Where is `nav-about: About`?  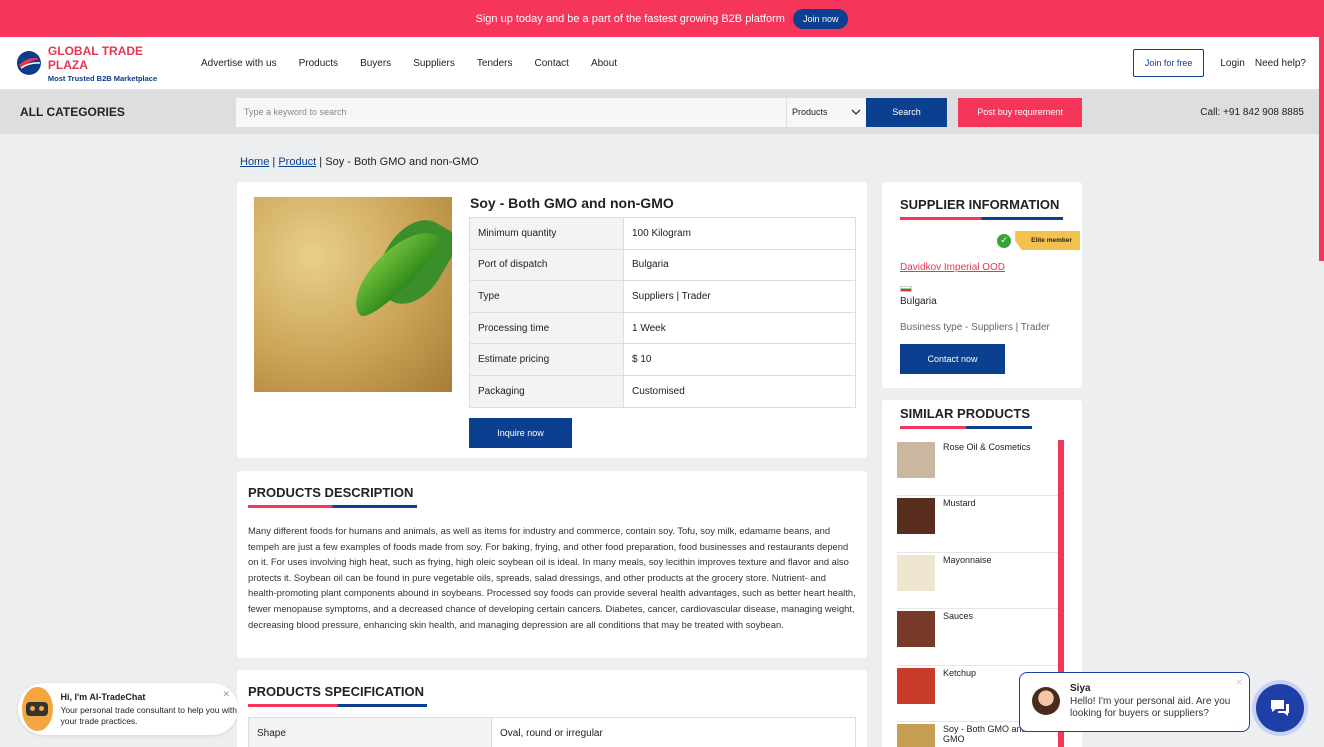
nav-about: About is located at coordinates (604, 63).